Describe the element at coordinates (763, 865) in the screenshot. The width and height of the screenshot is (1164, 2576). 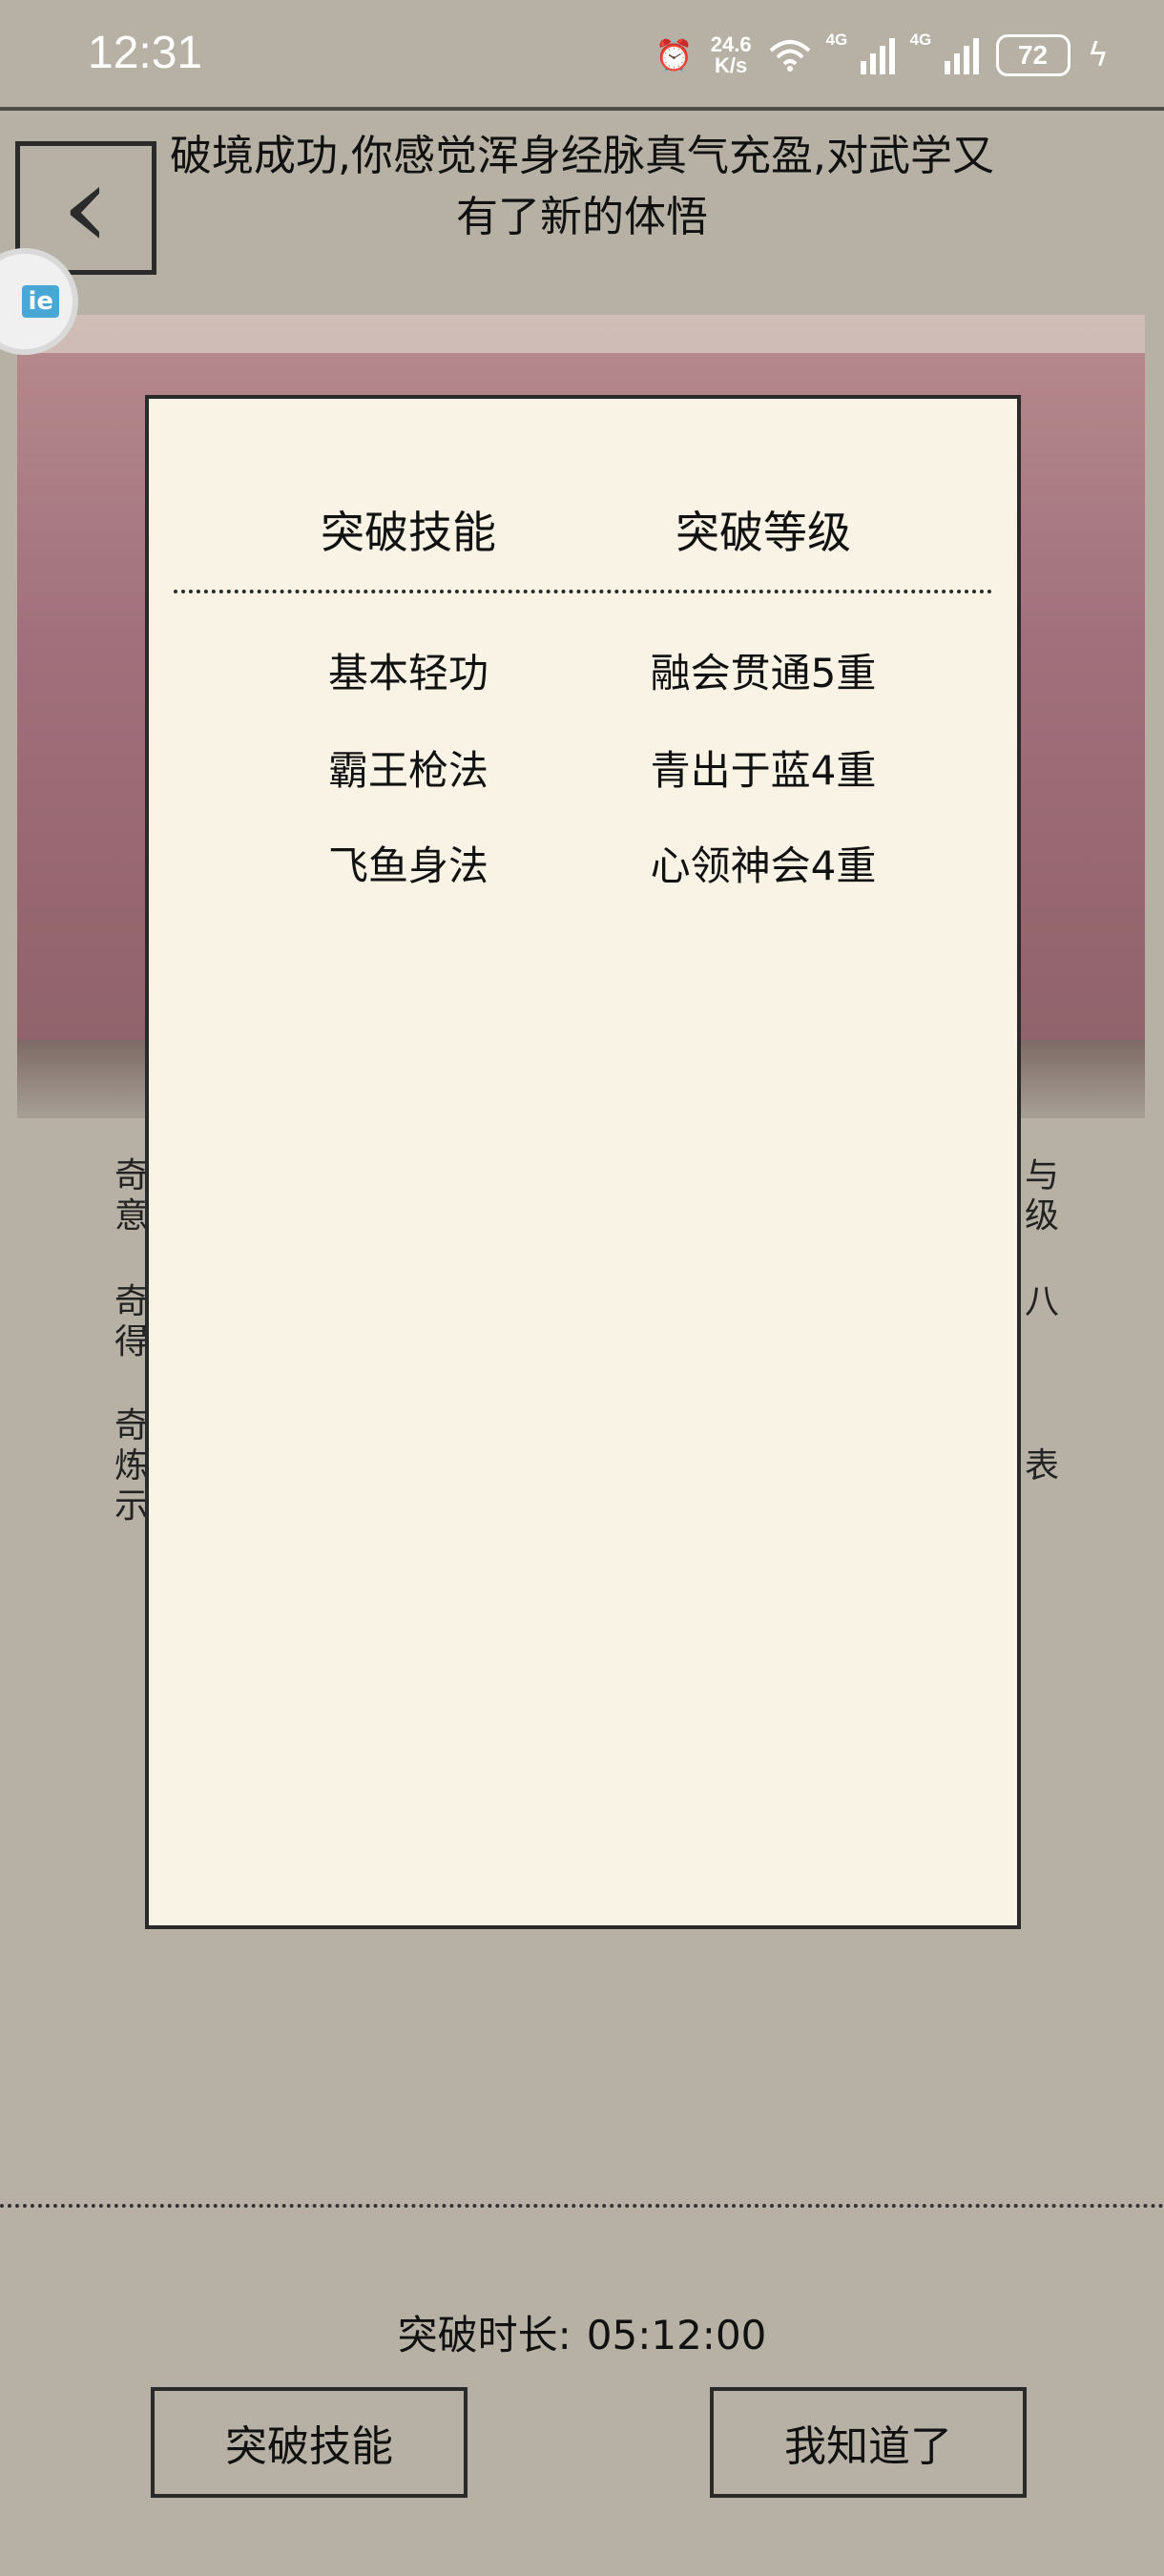
I see `skill-level: 心领神会4重` at that location.